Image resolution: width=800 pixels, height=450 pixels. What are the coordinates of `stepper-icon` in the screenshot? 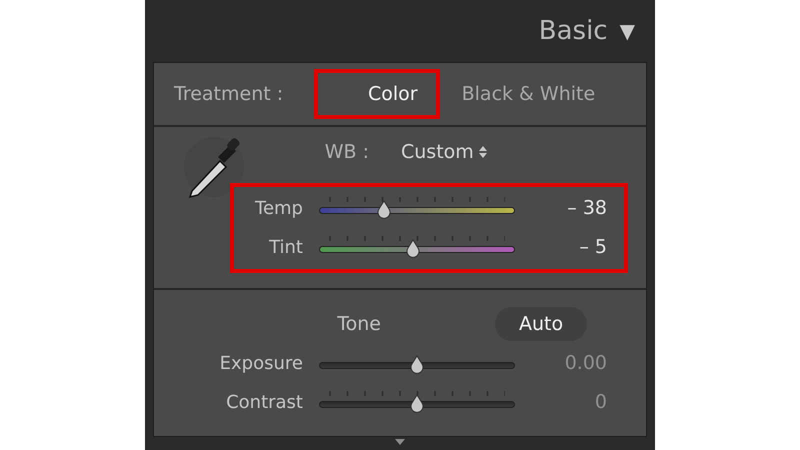 It's located at (483, 152).